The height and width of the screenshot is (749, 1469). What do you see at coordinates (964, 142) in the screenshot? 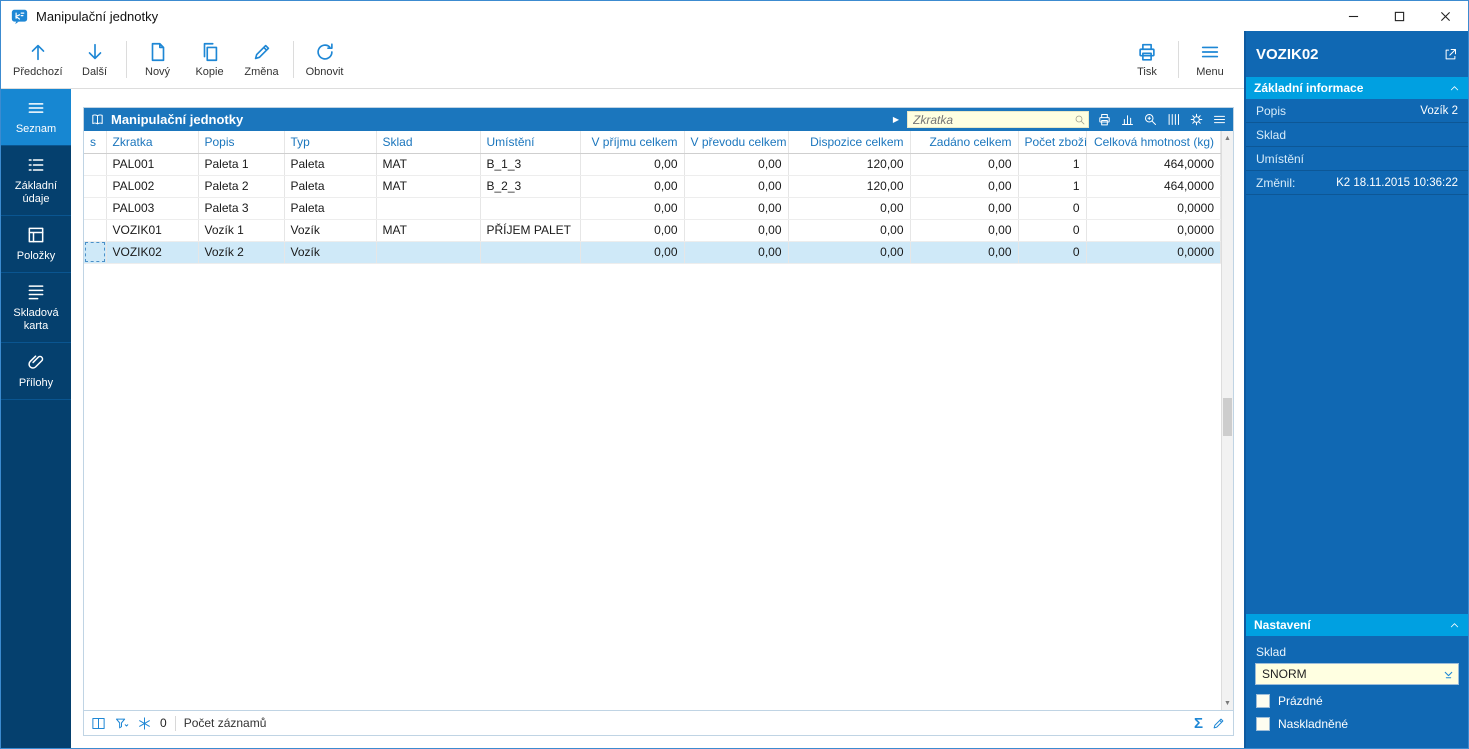
I see `column-header-9: Zadáno celkem` at bounding box center [964, 142].